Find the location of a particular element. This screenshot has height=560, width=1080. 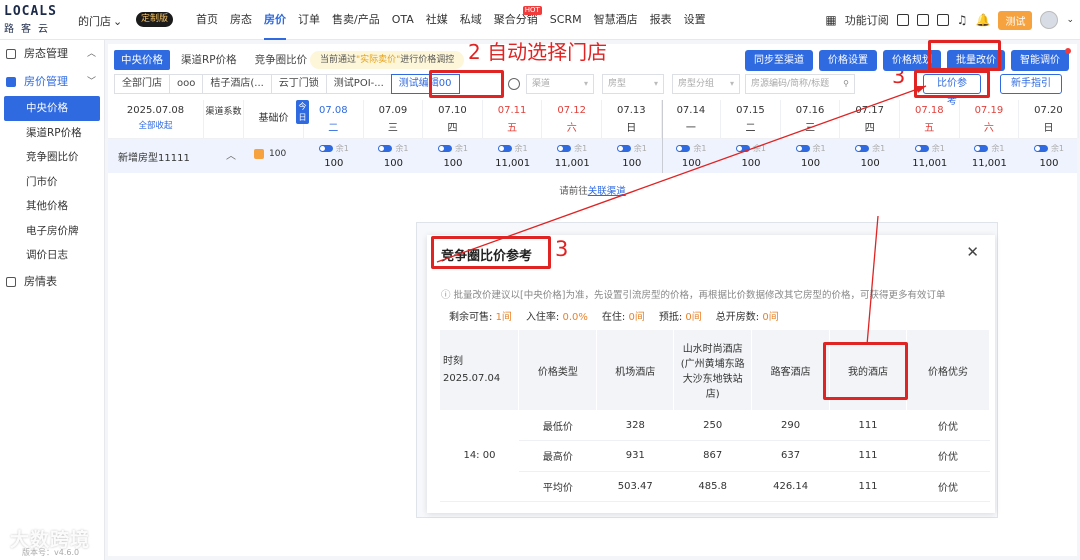

store-chip-0: 全部门店 is located at coordinates (142, 84).